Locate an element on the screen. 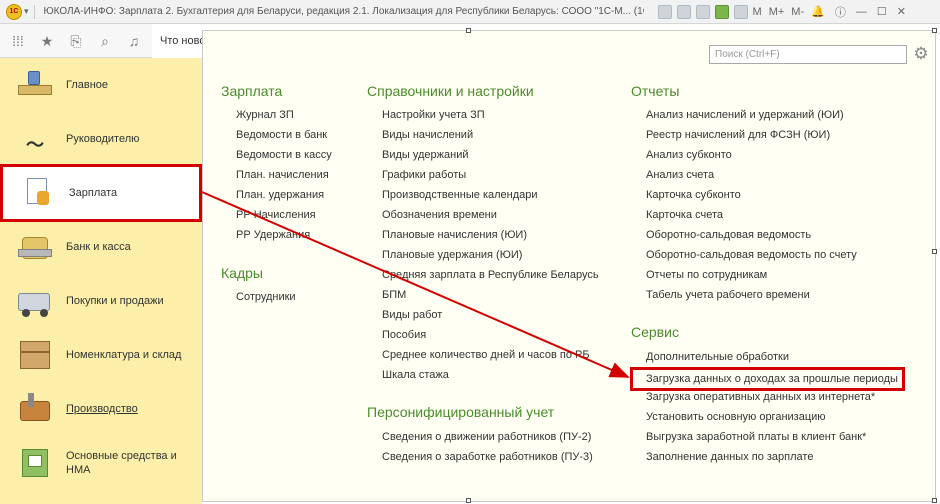 The width and height of the screenshot is (940, 504). truck-icon is located at coordinates (34, 301).